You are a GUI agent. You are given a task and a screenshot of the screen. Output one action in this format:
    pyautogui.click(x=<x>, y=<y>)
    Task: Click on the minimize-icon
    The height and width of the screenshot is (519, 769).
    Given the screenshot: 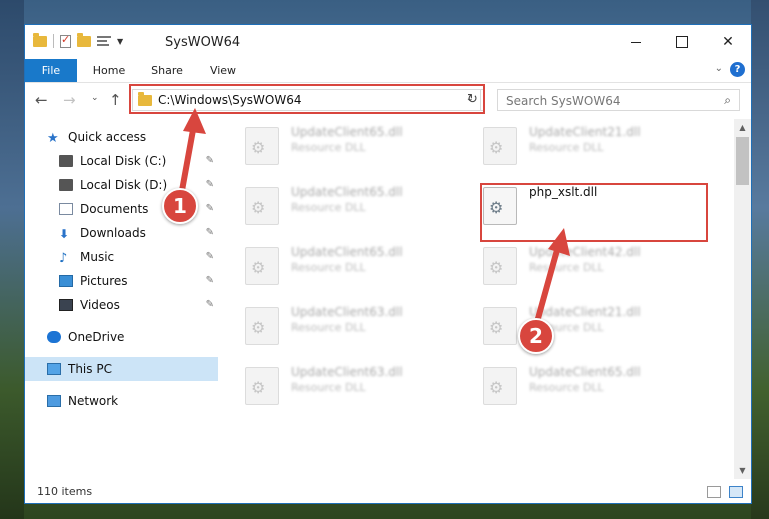 What is the action you would take?
    pyautogui.click(x=636, y=42)
    